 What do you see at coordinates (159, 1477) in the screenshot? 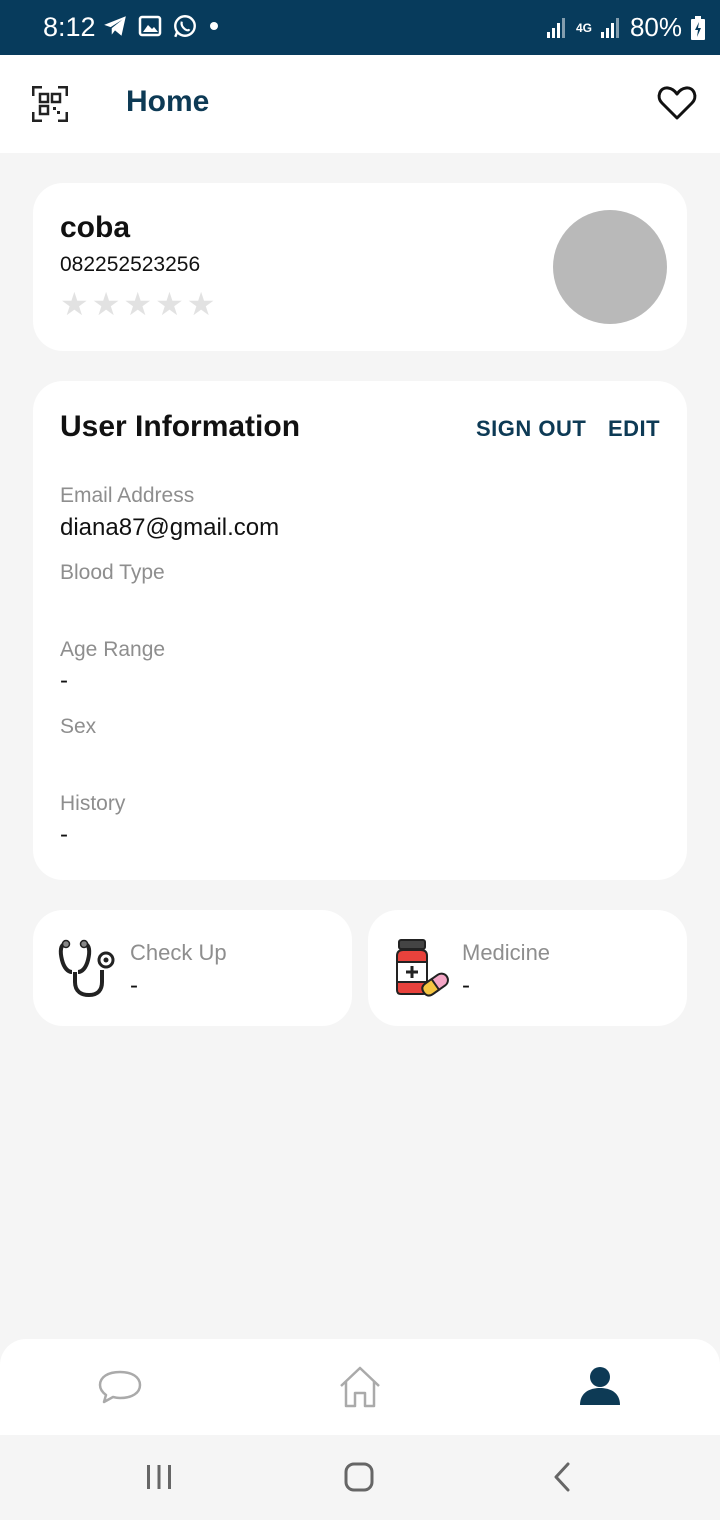
I see `recent-apps-icon` at bounding box center [159, 1477].